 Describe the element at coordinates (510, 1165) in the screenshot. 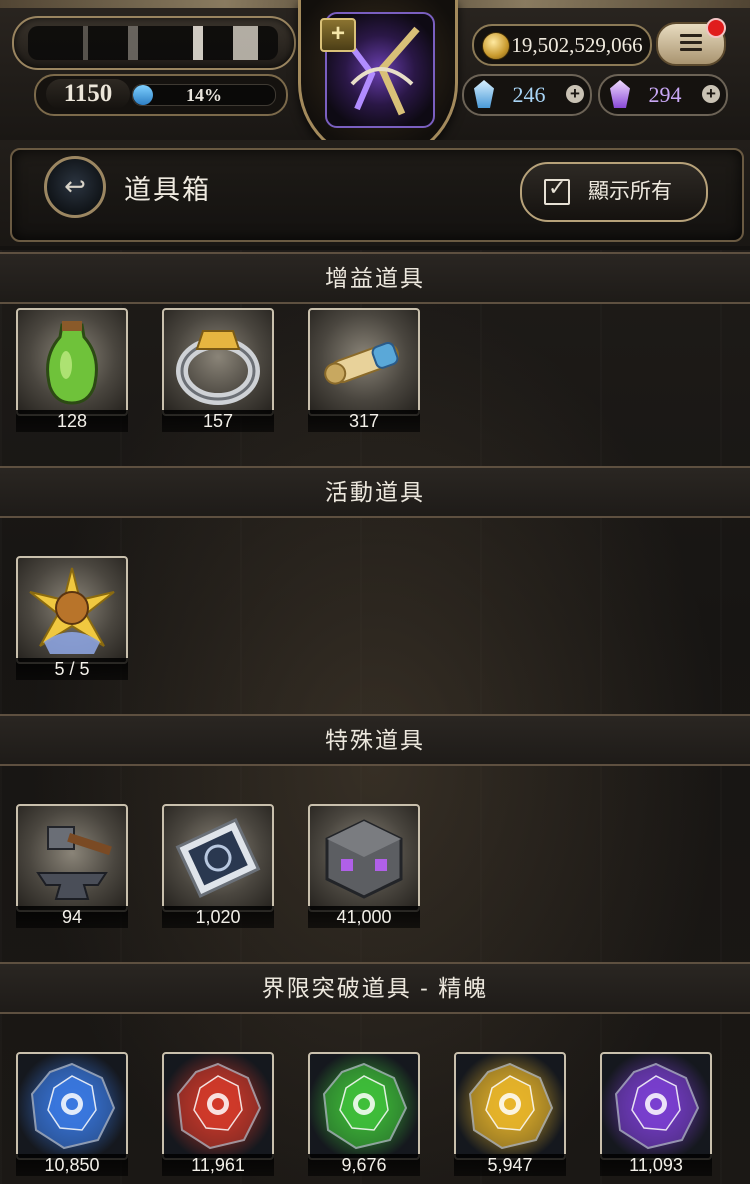

I see `item-count: 5,947` at that location.